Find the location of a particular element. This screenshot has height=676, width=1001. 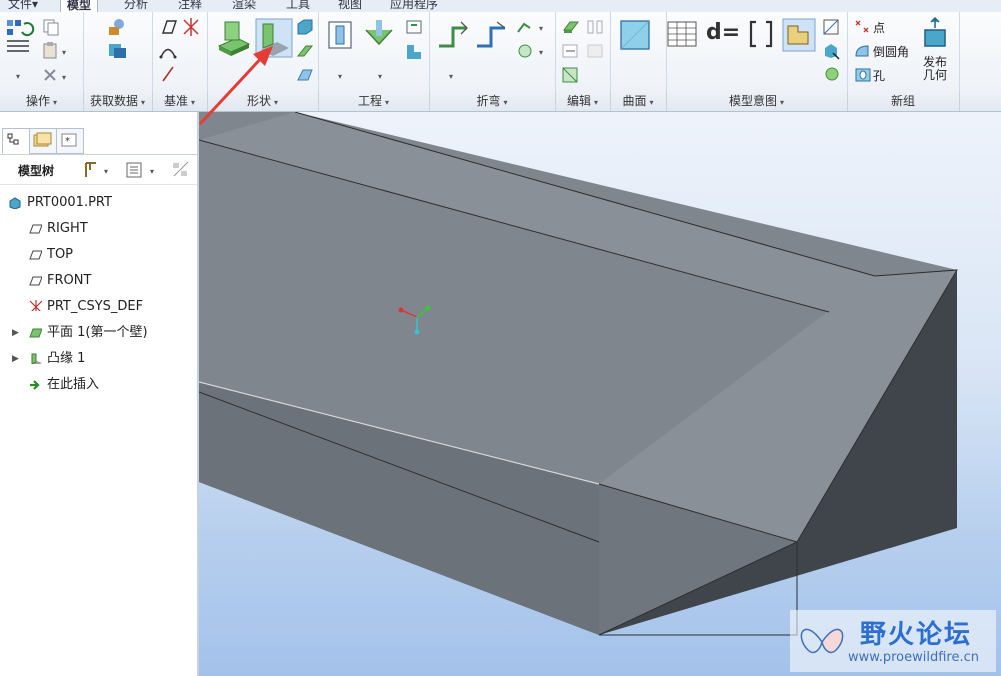

group-edit is located at coordinates (583, 52).